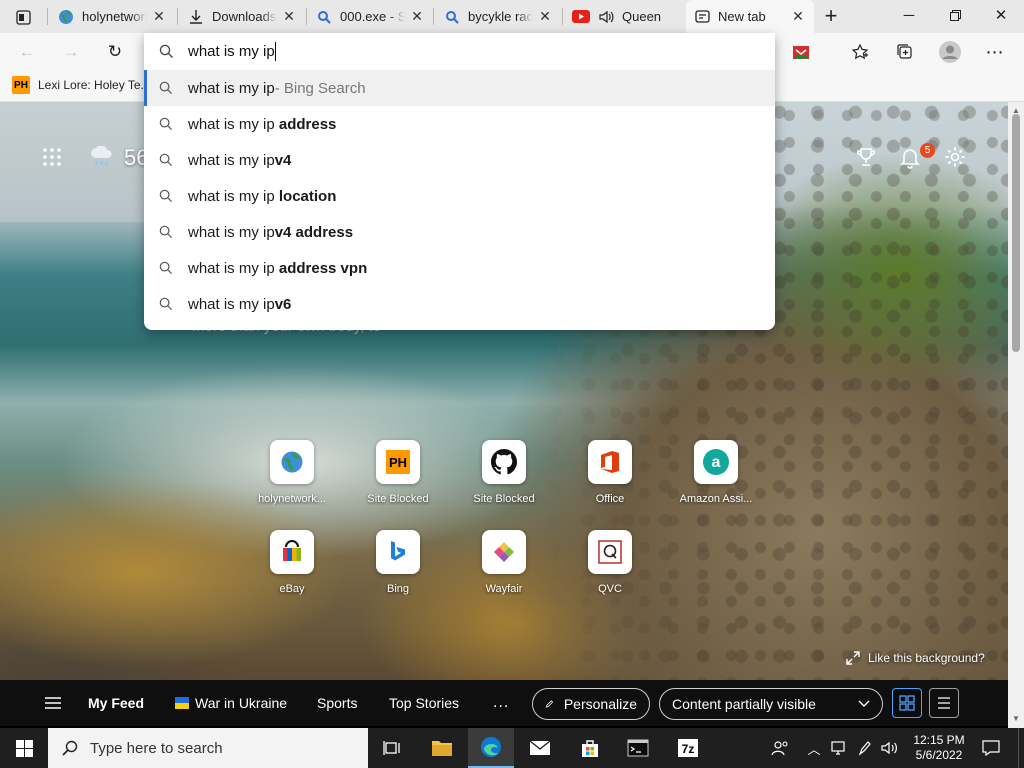 Image resolution: width=1024 pixels, height=768 pixels. Describe the element at coordinates (112, 16) in the screenshot. I see `tab-holynetwork: holynetwork ✕` at that location.